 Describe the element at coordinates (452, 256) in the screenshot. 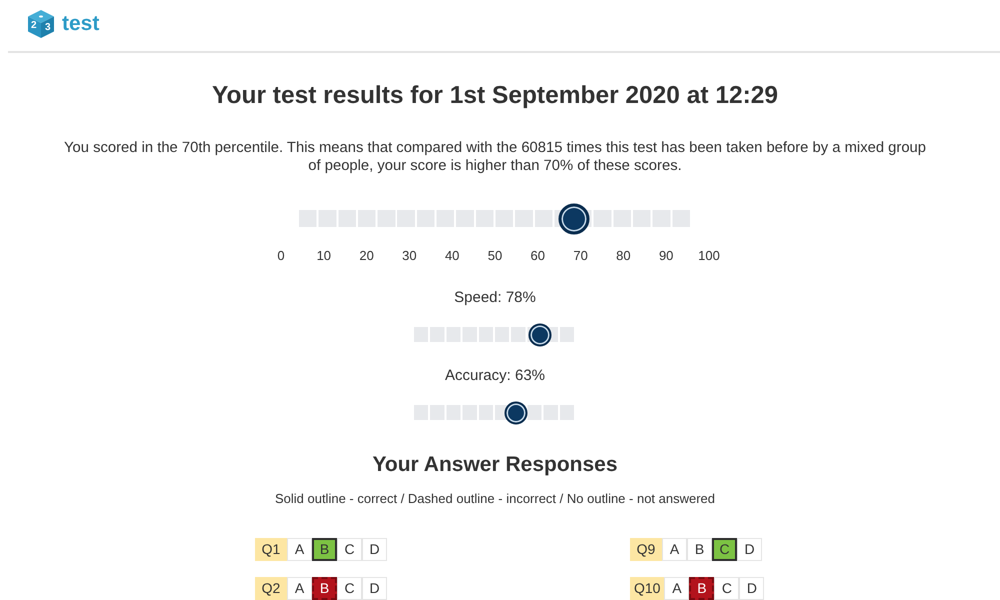

I see `scale-label: 40` at that location.